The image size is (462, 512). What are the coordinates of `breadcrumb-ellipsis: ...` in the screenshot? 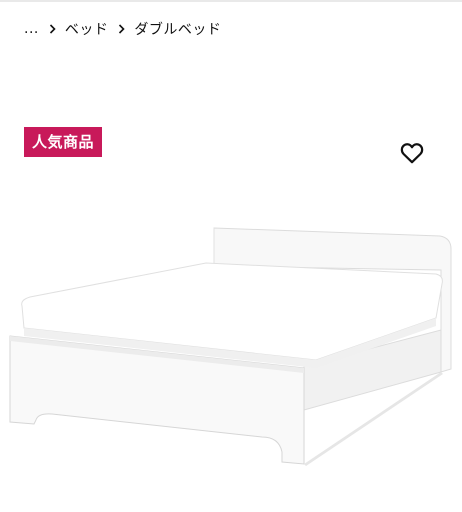 It's located at (31, 29).